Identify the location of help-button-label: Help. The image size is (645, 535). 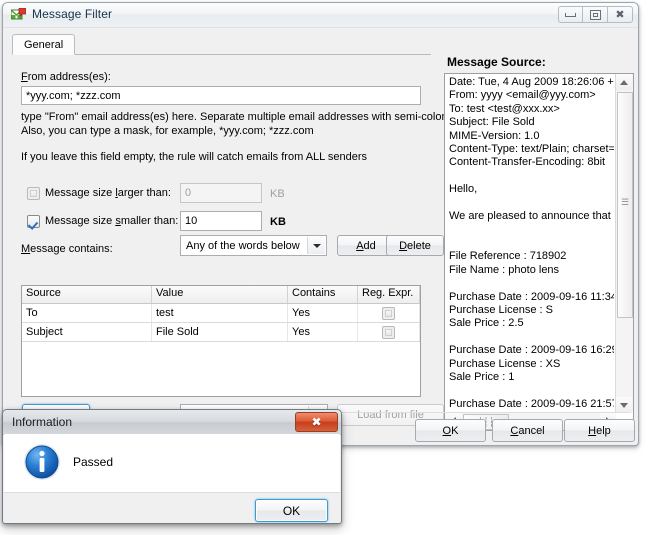
(599, 430).